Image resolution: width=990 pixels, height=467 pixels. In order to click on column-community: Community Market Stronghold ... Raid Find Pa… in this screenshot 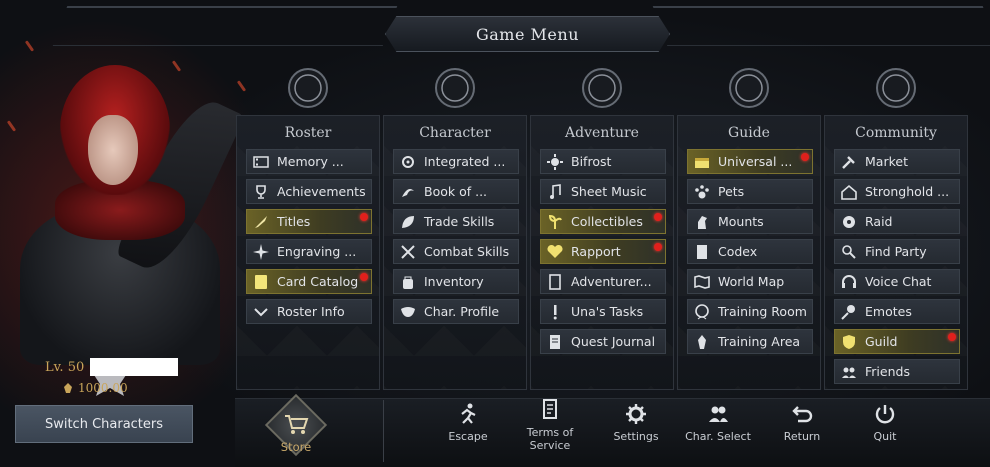, I will do `click(896, 252)`.